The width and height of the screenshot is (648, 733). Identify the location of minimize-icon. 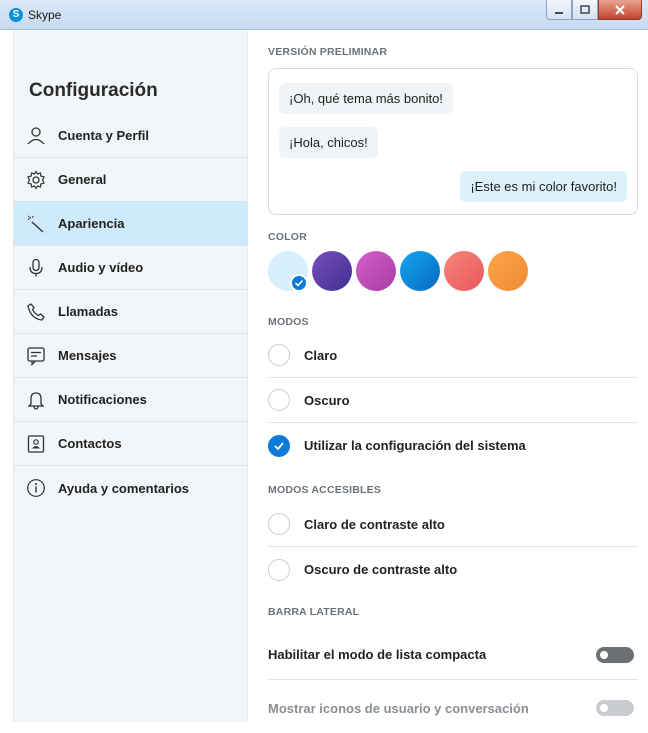
(559, 12).